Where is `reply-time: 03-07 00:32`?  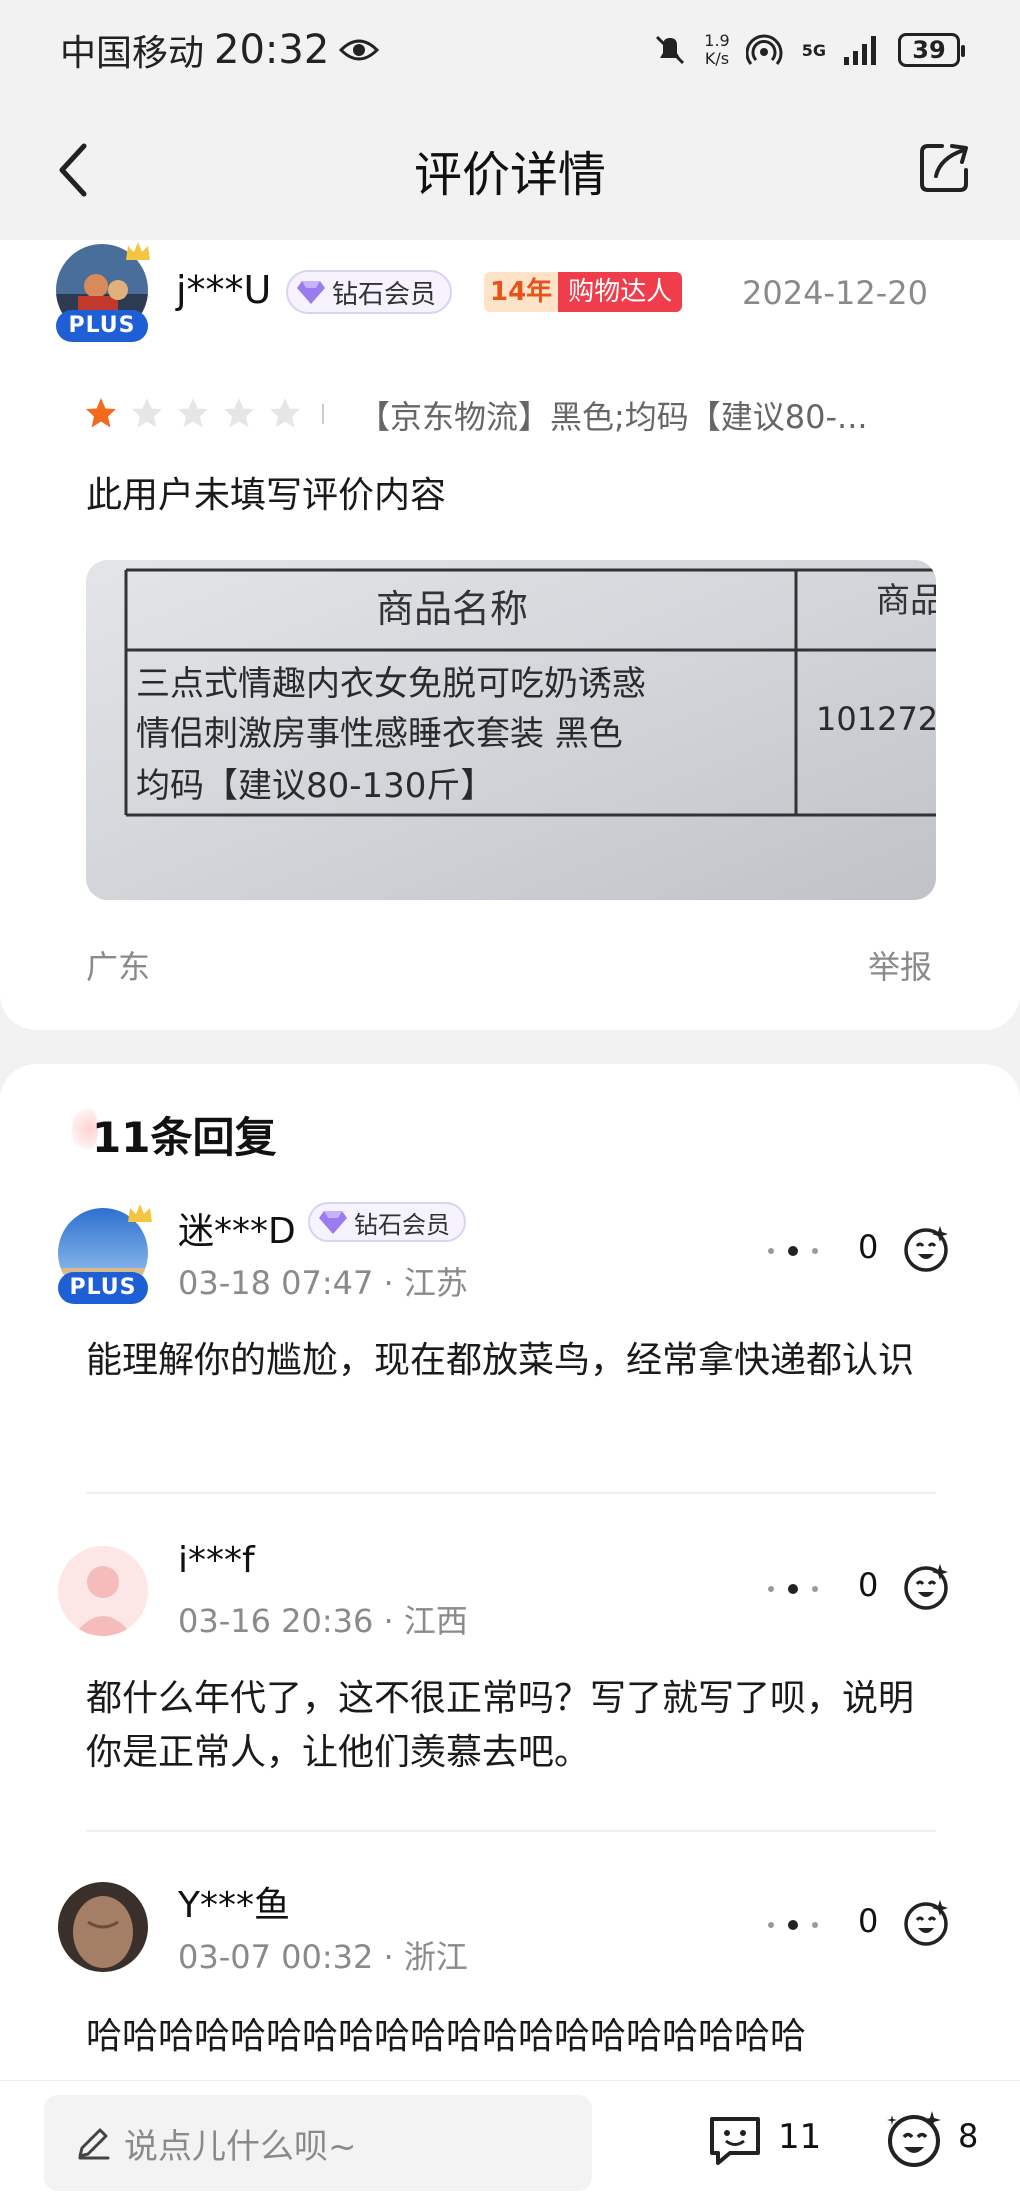 reply-time: 03-07 00:32 is located at coordinates (276, 1957).